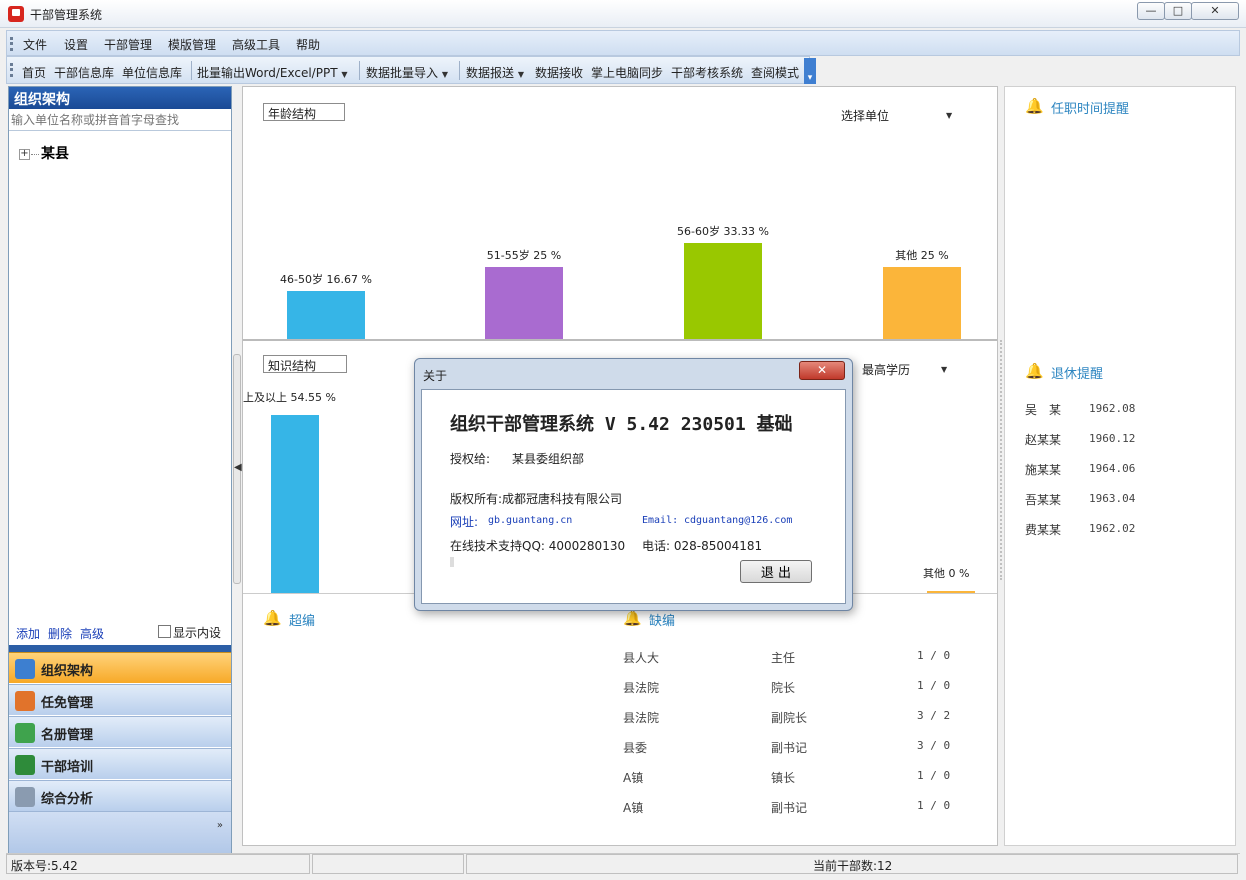  What do you see at coordinates (470, 459) in the screenshot?
I see `licensed-label: 授权给:` at bounding box center [470, 459].